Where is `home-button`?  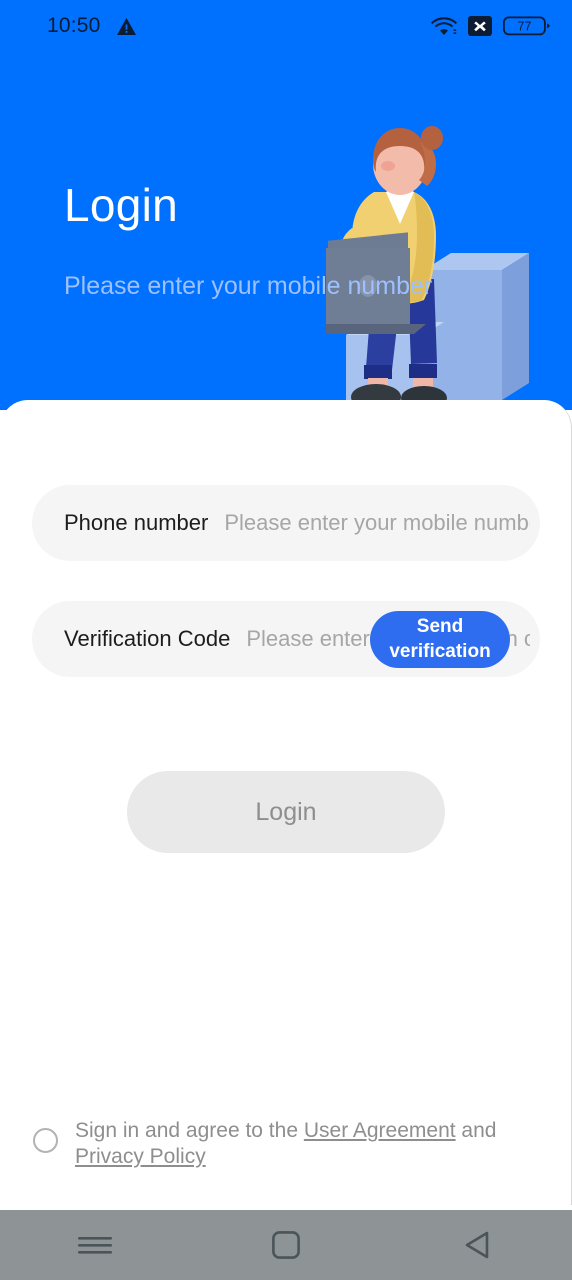
home-button is located at coordinates (286, 1245).